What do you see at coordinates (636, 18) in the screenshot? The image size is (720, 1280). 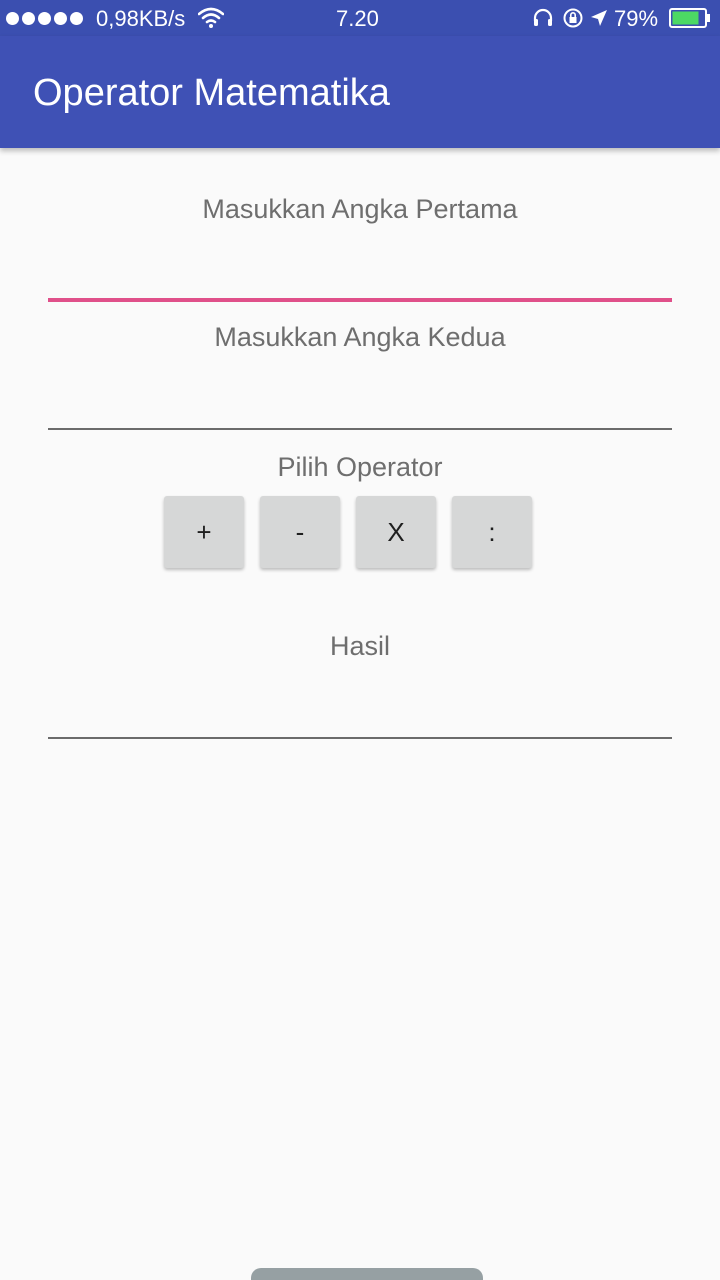 I see `battery-percentage: 79%` at bounding box center [636, 18].